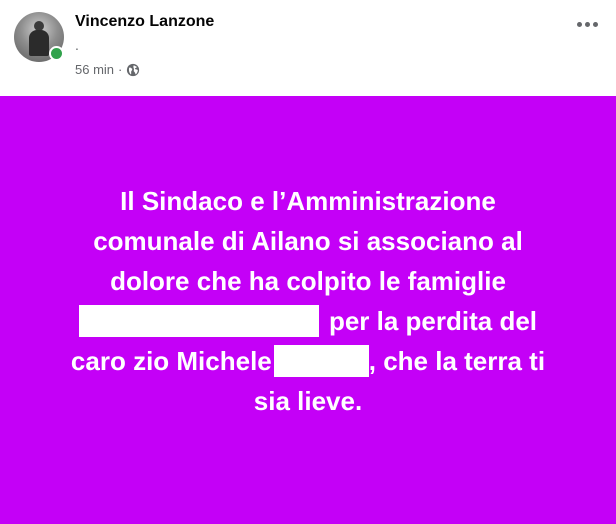 The width and height of the screenshot is (616, 524). What do you see at coordinates (457, 360) in the screenshot?
I see `post-text-line-5-end: , che la terra ti` at bounding box center [457, 360].